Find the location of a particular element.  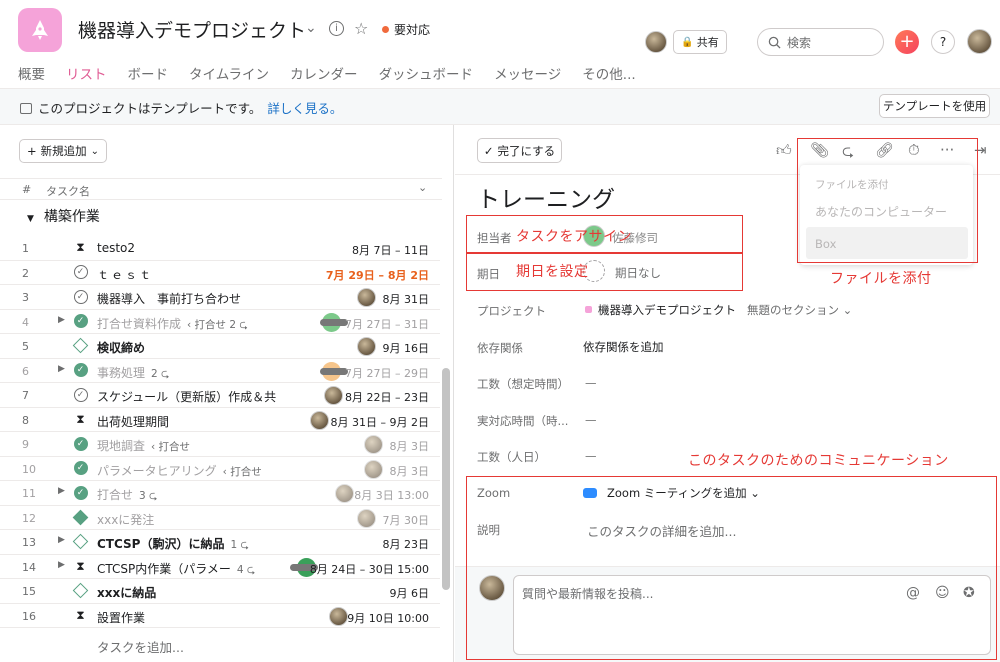

tab-calendar: カレンダー is located at coordinates (324, 73).